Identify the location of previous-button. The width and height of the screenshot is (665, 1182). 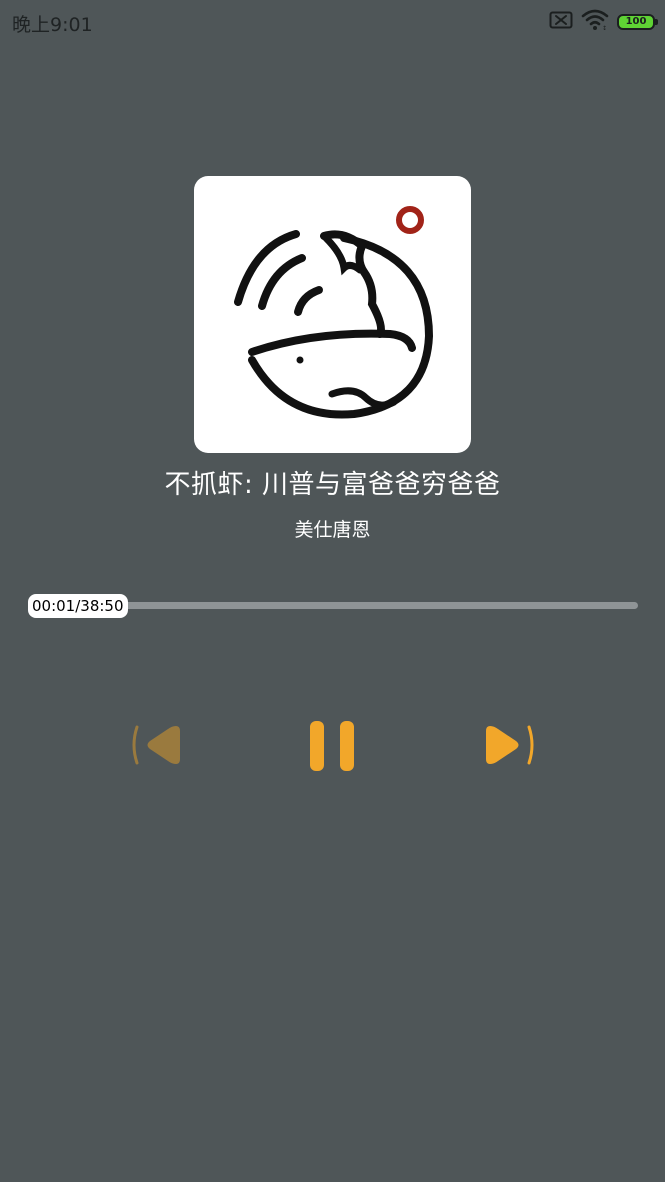
(158, 745).